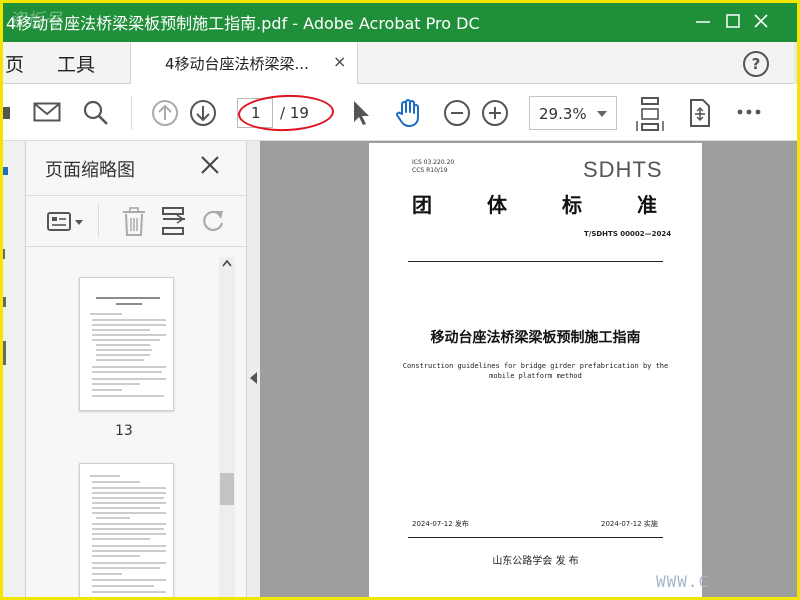 The height and width of the screenshot is (600, 800). I want to click on panel-collapse-handle, so click(253, 370).